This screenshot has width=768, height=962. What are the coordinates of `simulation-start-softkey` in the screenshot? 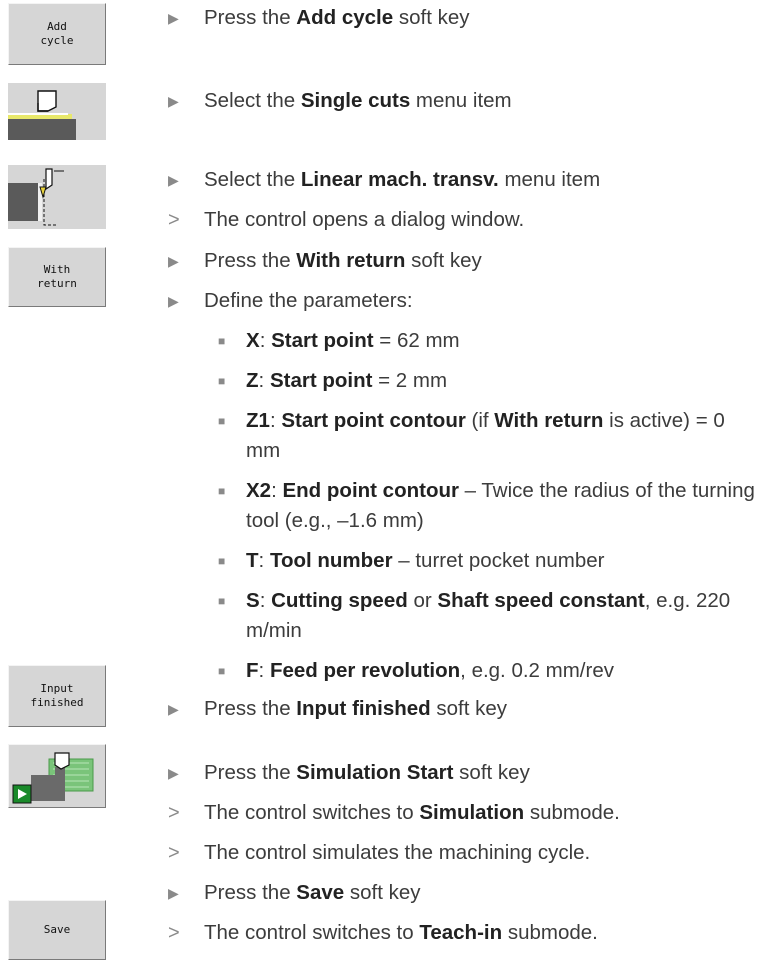 It's located at (57, 776).